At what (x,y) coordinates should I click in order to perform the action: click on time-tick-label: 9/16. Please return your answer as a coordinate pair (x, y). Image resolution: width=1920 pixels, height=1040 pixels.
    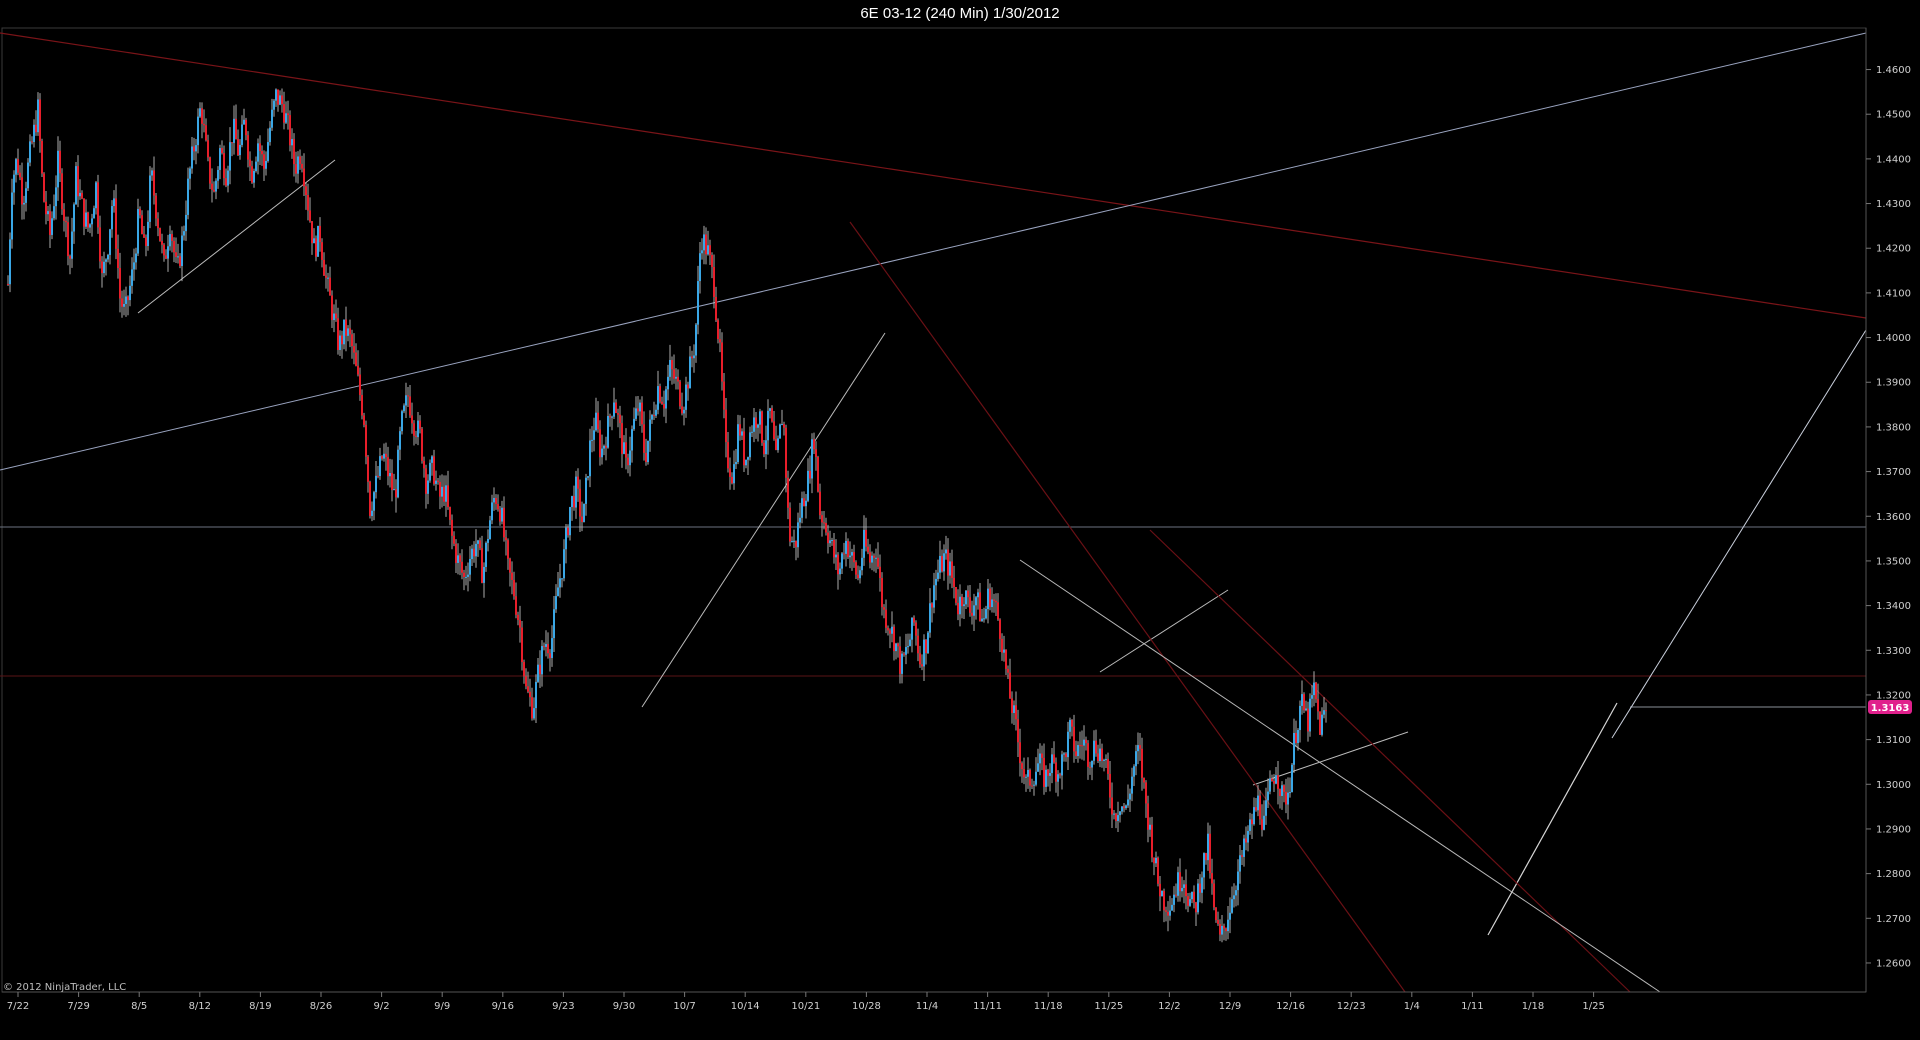
    Looking at the image, I should click on (503, 1006).